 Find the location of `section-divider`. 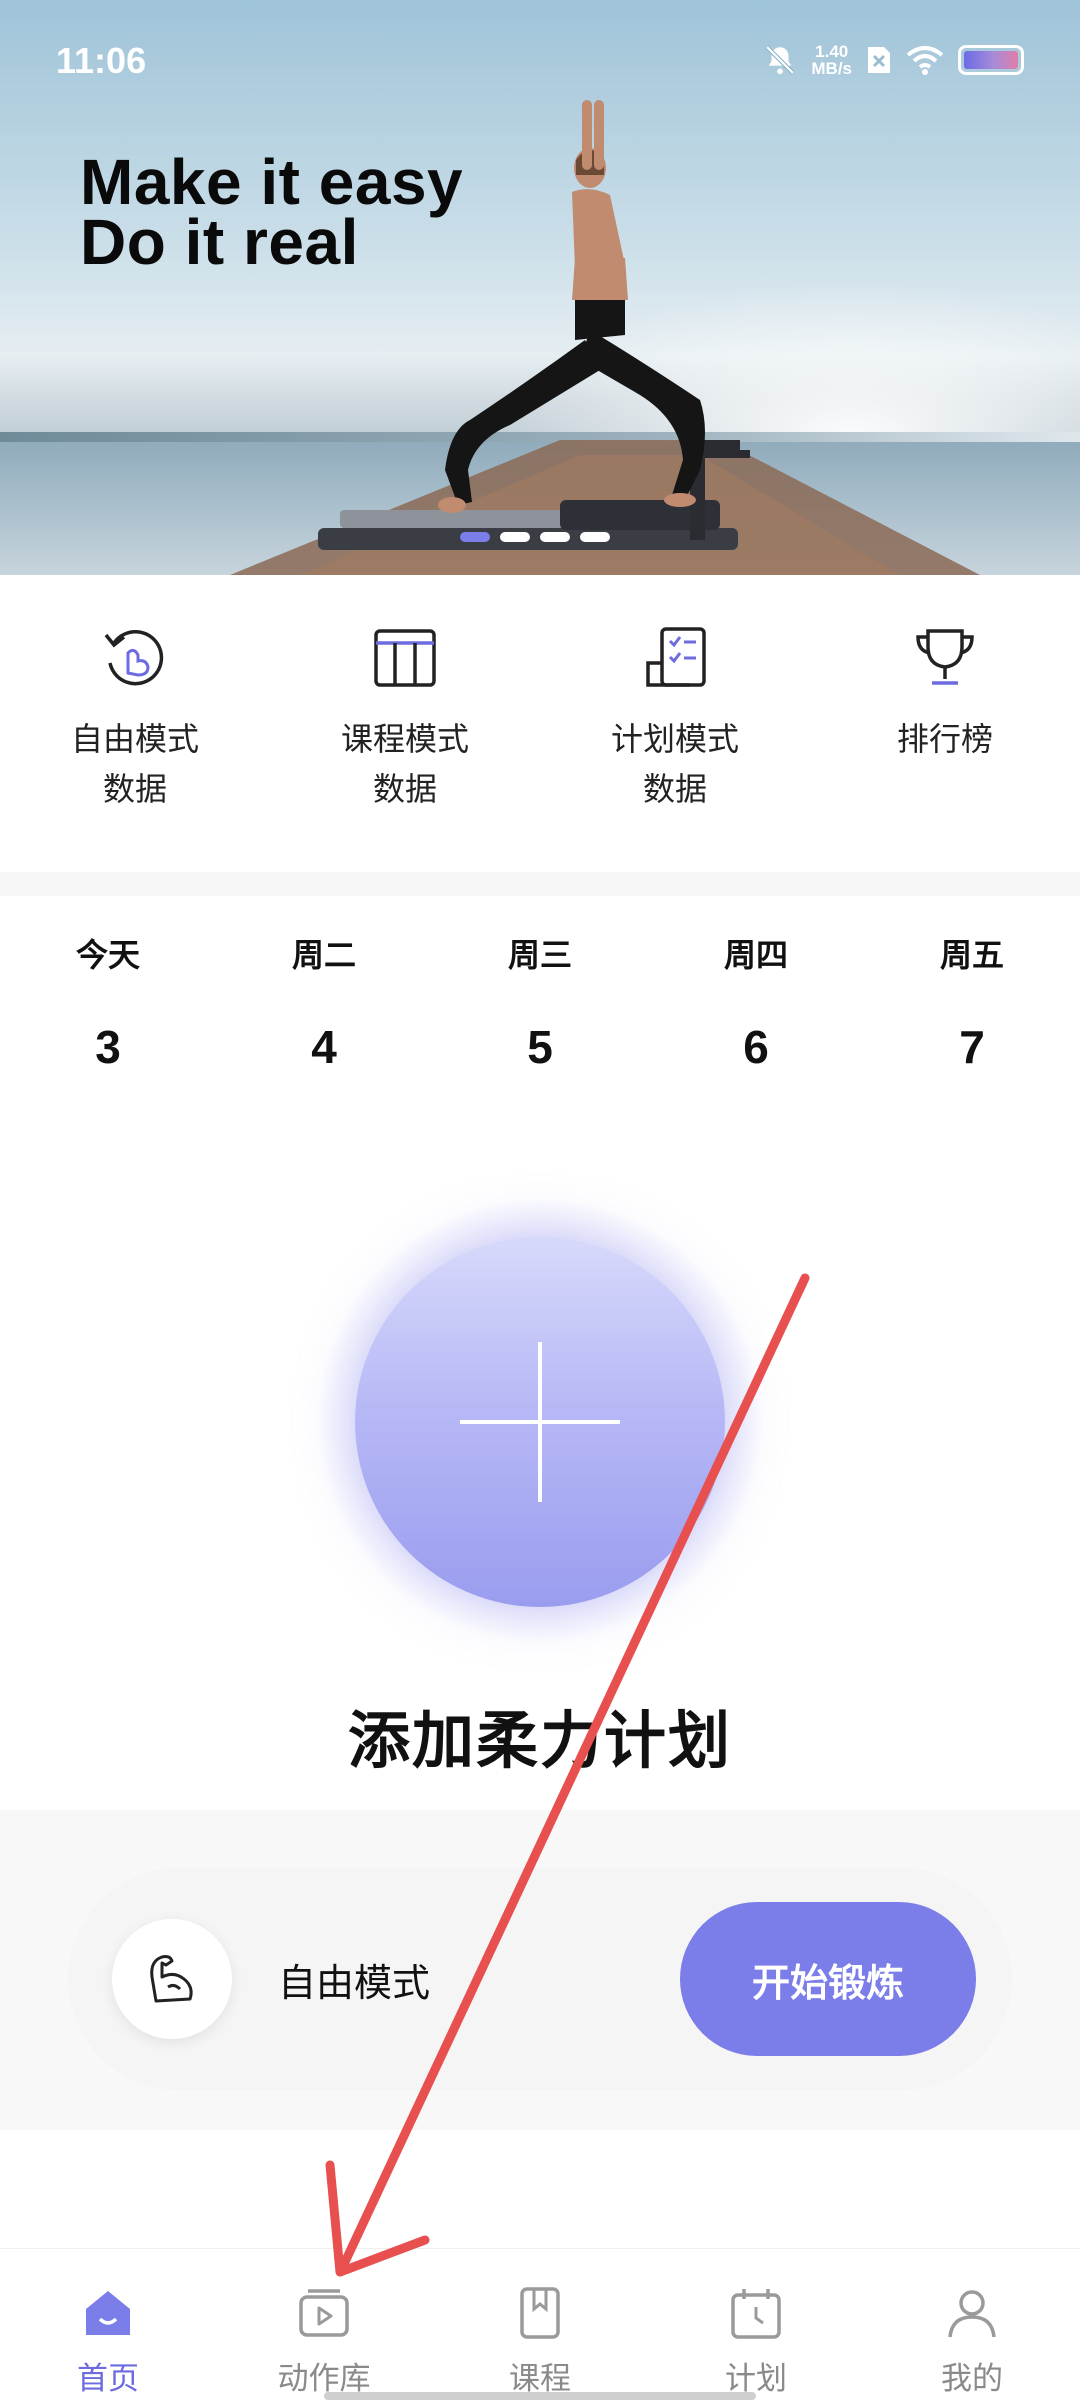

section-divider is located at coordinates (540, 884).